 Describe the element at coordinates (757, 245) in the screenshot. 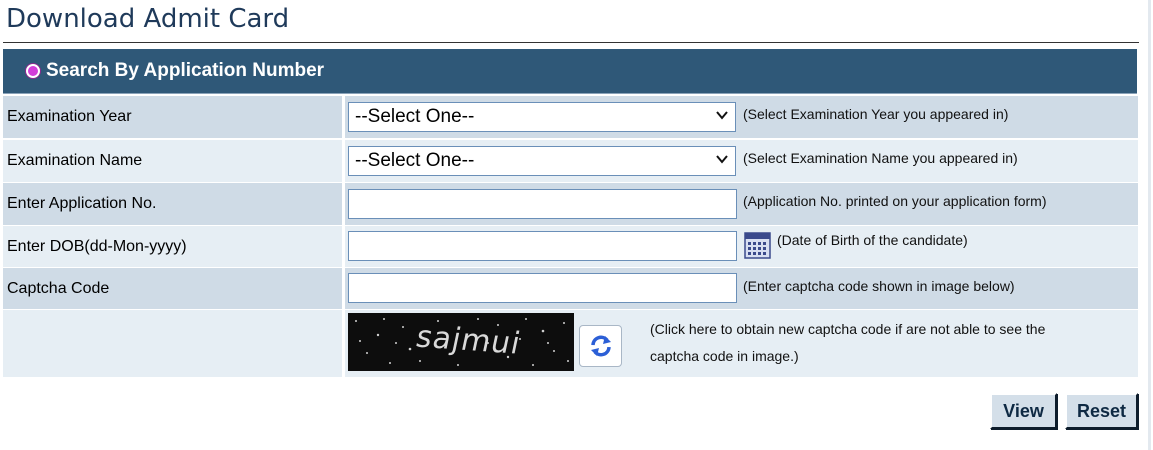

I see `calendar-icon` at that location.